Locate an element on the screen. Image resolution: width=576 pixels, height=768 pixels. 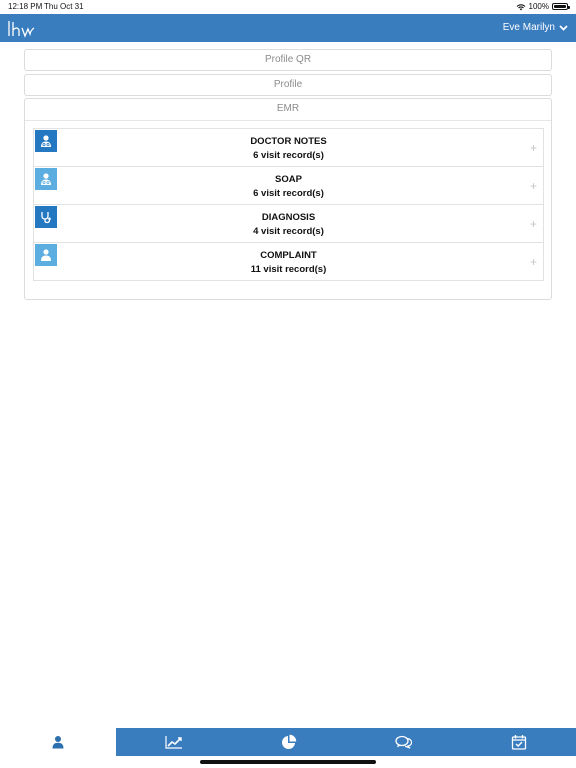
status-time: 12:18 PM is located at coordinates (25, 6).